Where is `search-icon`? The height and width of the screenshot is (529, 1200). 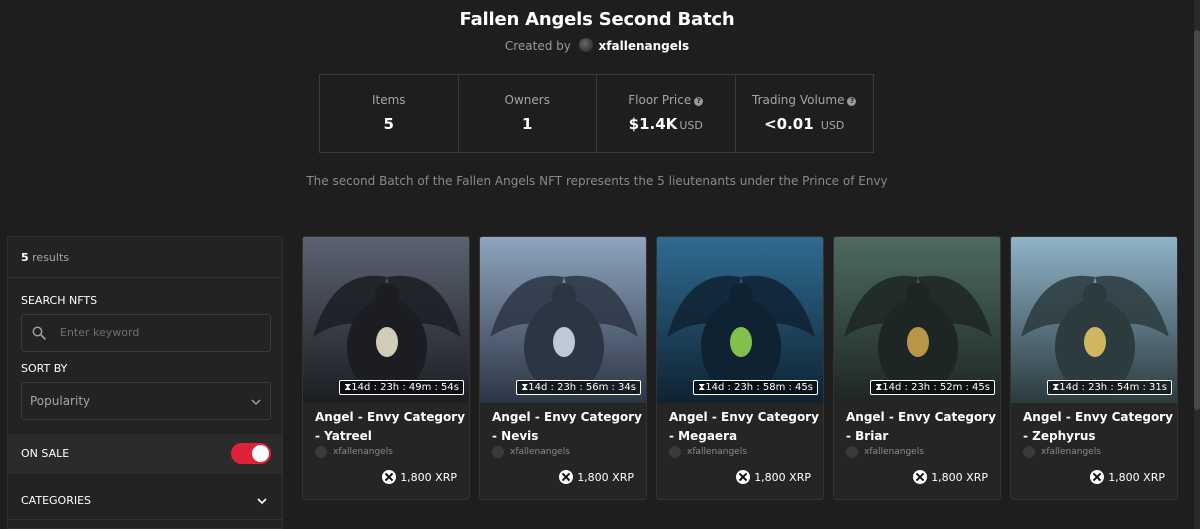 search-icon is located at coordinates (39, 333).